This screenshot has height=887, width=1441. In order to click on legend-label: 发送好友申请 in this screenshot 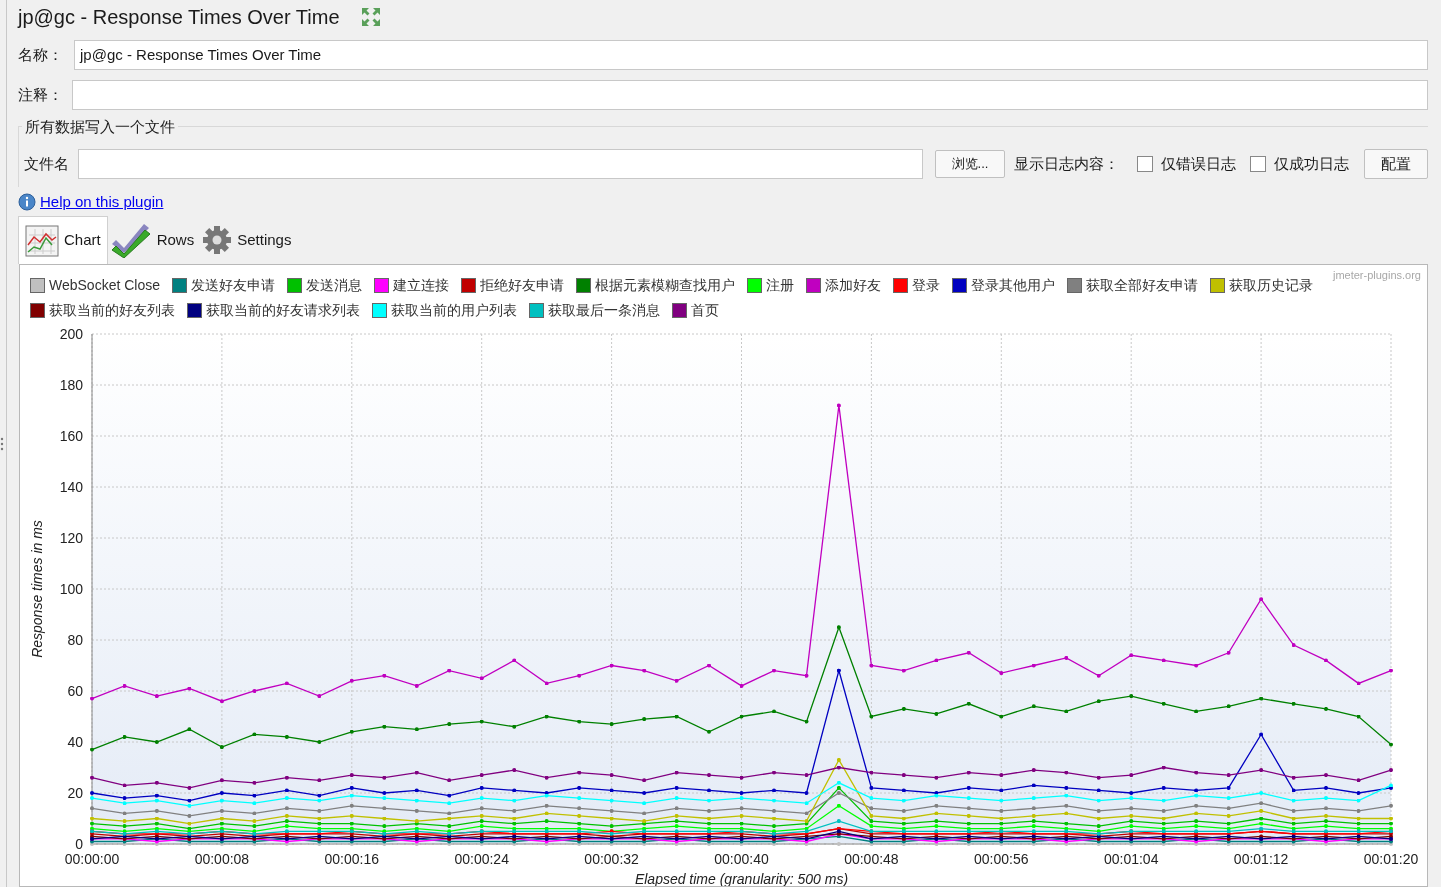, I will do `click(233, 285)`.